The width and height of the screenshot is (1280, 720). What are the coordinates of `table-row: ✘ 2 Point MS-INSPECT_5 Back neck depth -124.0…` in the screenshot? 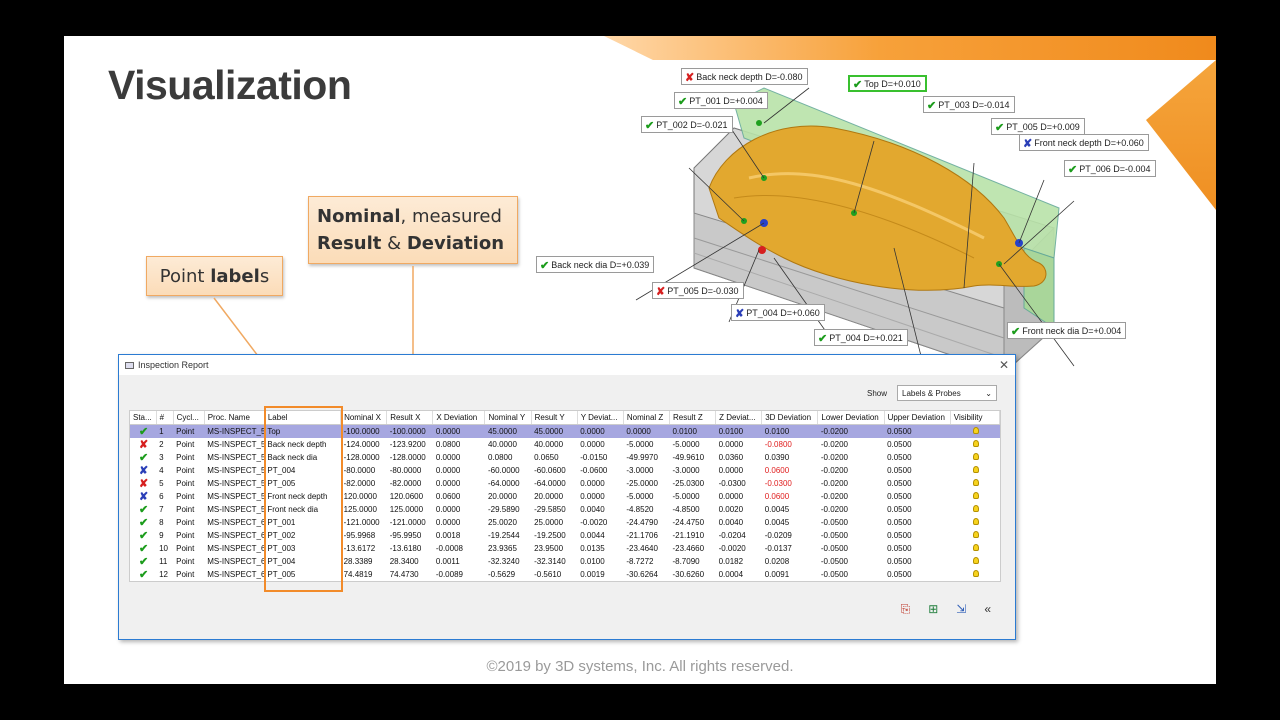 It's located at (565, 444).